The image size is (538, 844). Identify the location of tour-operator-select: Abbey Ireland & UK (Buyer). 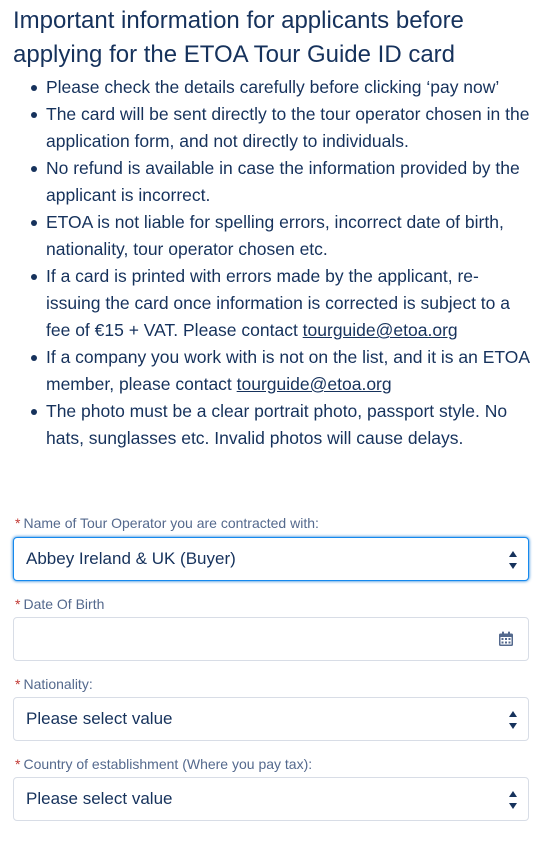
(271, 559).